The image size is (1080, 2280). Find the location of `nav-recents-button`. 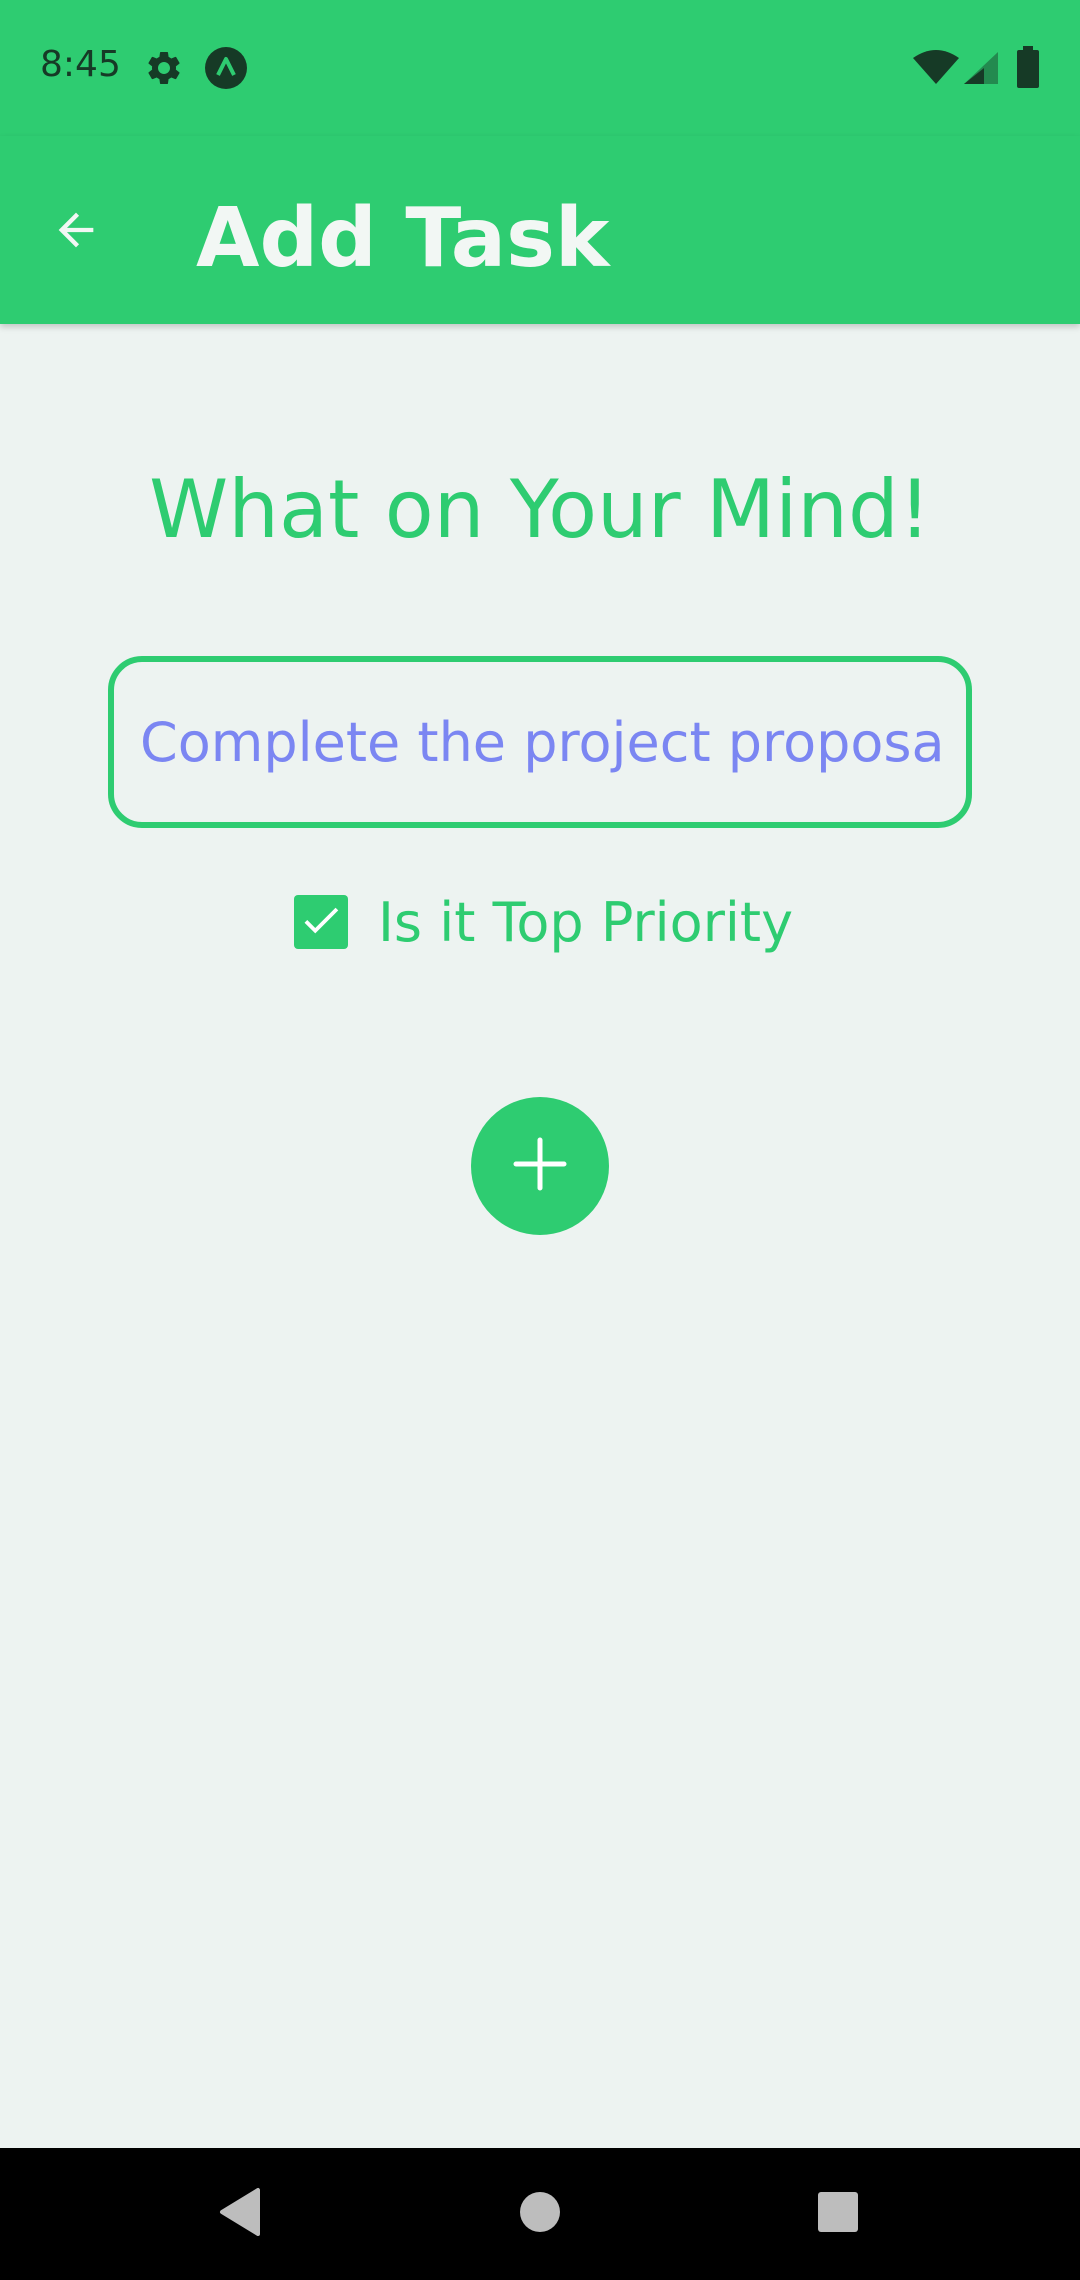

nav-recents-button is located at coordinates (838, 2214).